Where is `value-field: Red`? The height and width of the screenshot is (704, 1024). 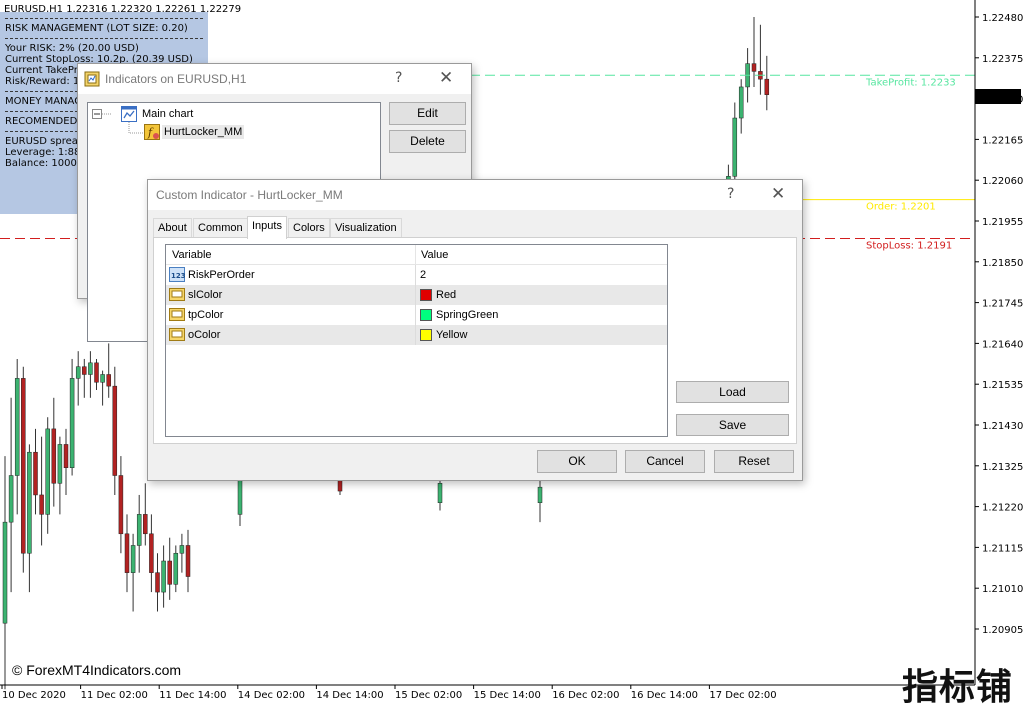 value-field: Red is located at coordinates (446, 295).